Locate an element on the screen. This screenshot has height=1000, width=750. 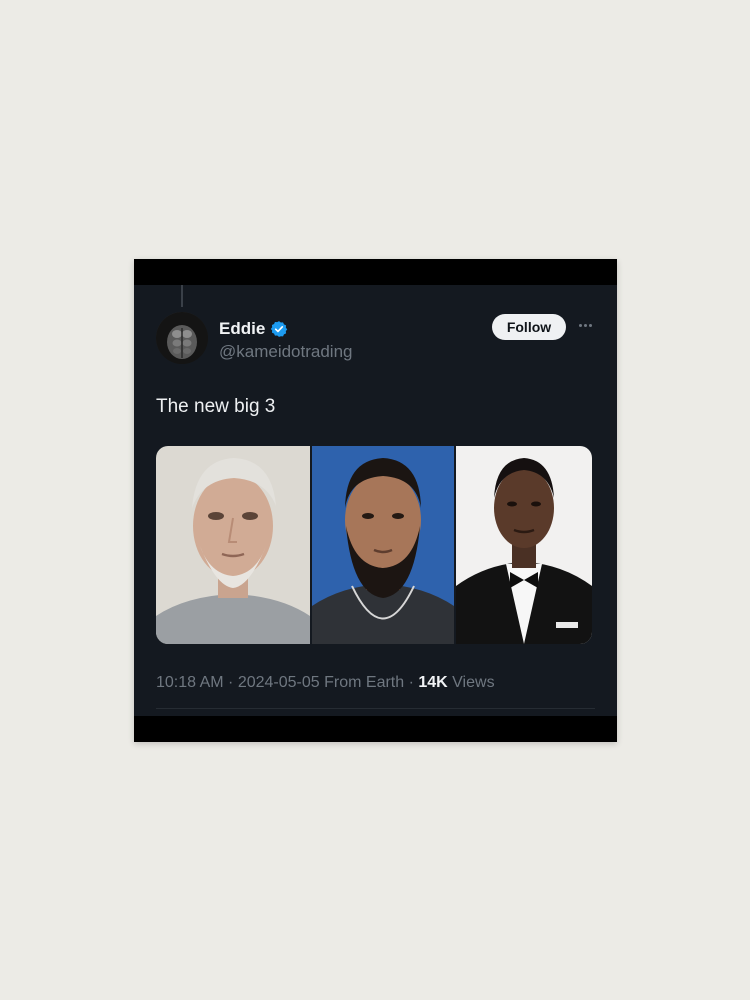
more-dots-icon is located at coordinates (585, 325).